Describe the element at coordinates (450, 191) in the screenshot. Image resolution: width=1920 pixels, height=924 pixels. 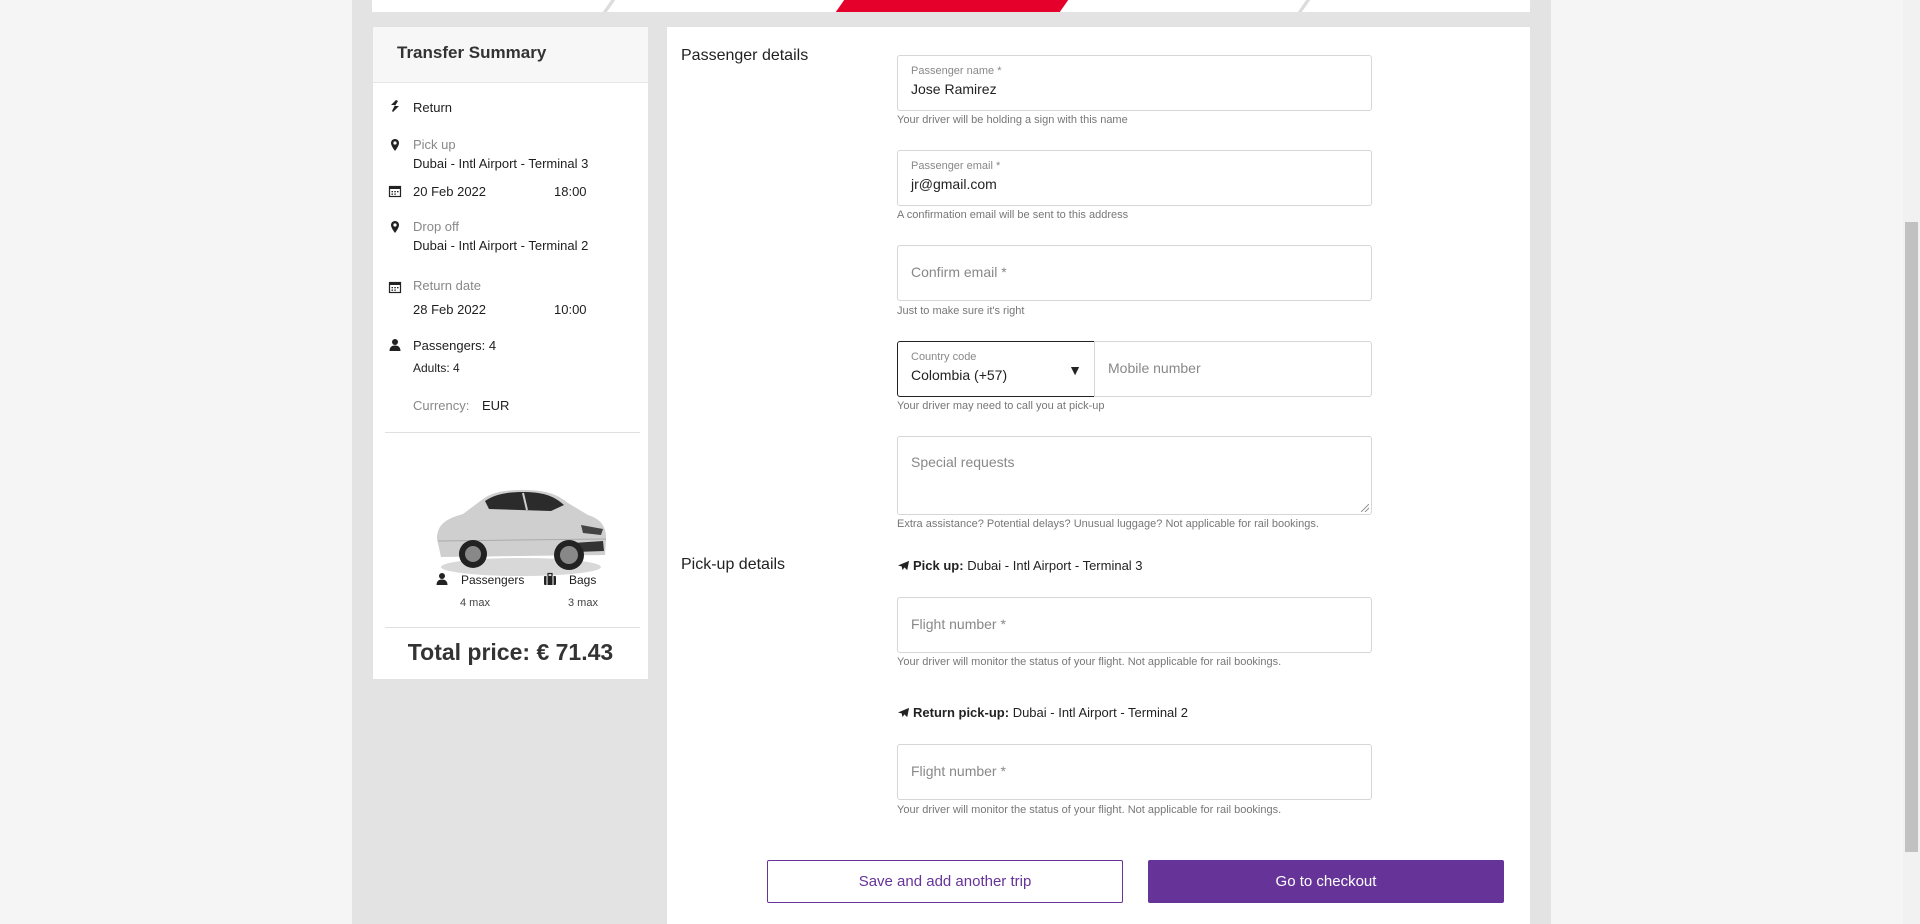
I see `pickup-date: 20 Feb 2022` at that location.